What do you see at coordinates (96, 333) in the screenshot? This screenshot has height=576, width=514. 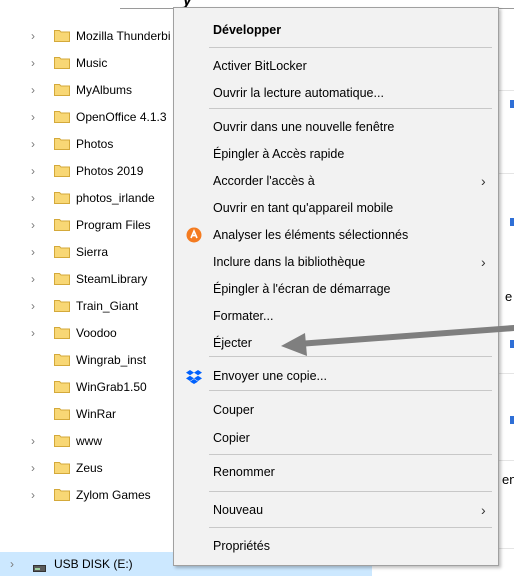 I see `tree-item-label: Voodoo` at bounding box center [96, 333].